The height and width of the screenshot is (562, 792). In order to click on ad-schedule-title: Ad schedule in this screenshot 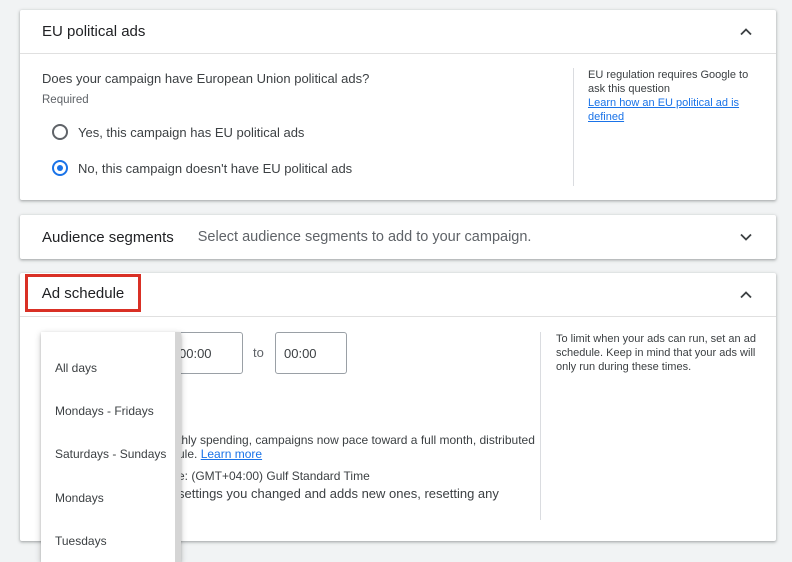, I will do `click(83, 293)`.